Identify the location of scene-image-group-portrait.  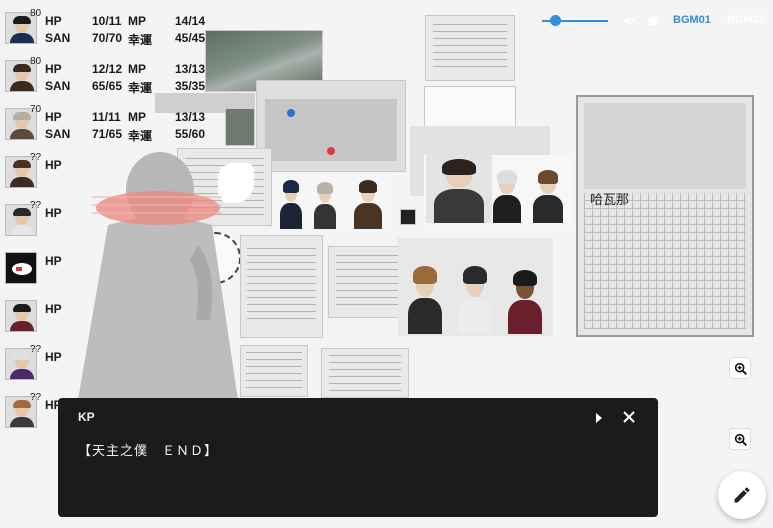
(331, 202).